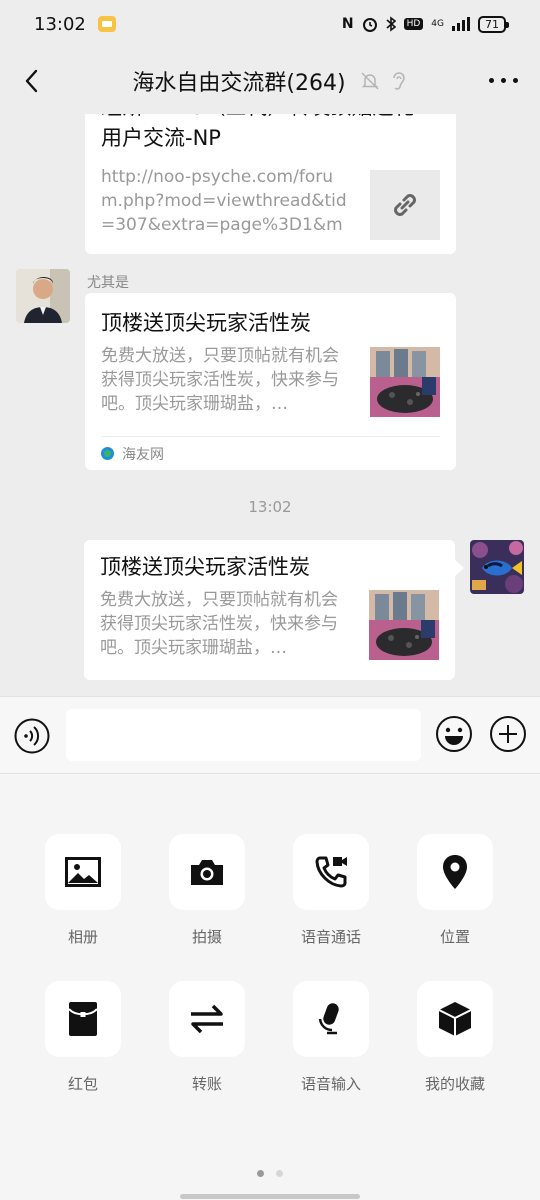 The height and width of the screenshot is (1200, 540). What do you see at coordinates (207, 872) in the screenshot?
I see `camera-icon` at bounding box center [207, 872].